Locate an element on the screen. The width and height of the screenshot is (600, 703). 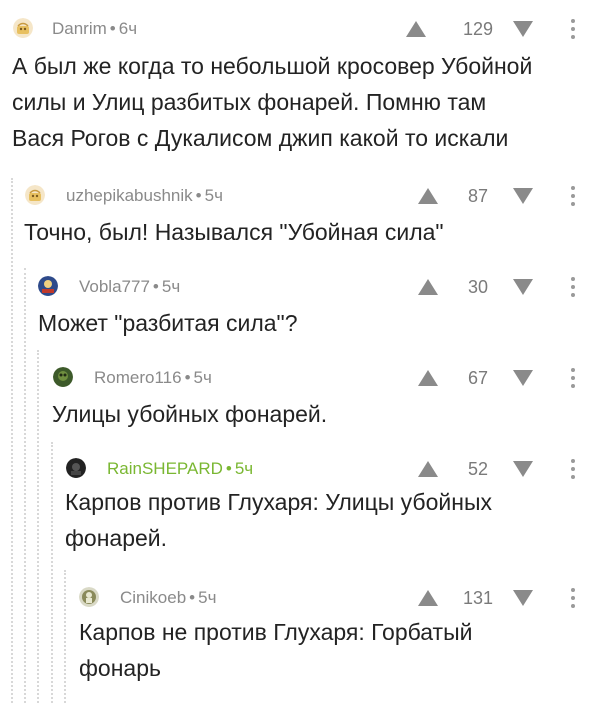
comment-text-line: Улицы убойных фонарей. is located at coordinates (190, 414).